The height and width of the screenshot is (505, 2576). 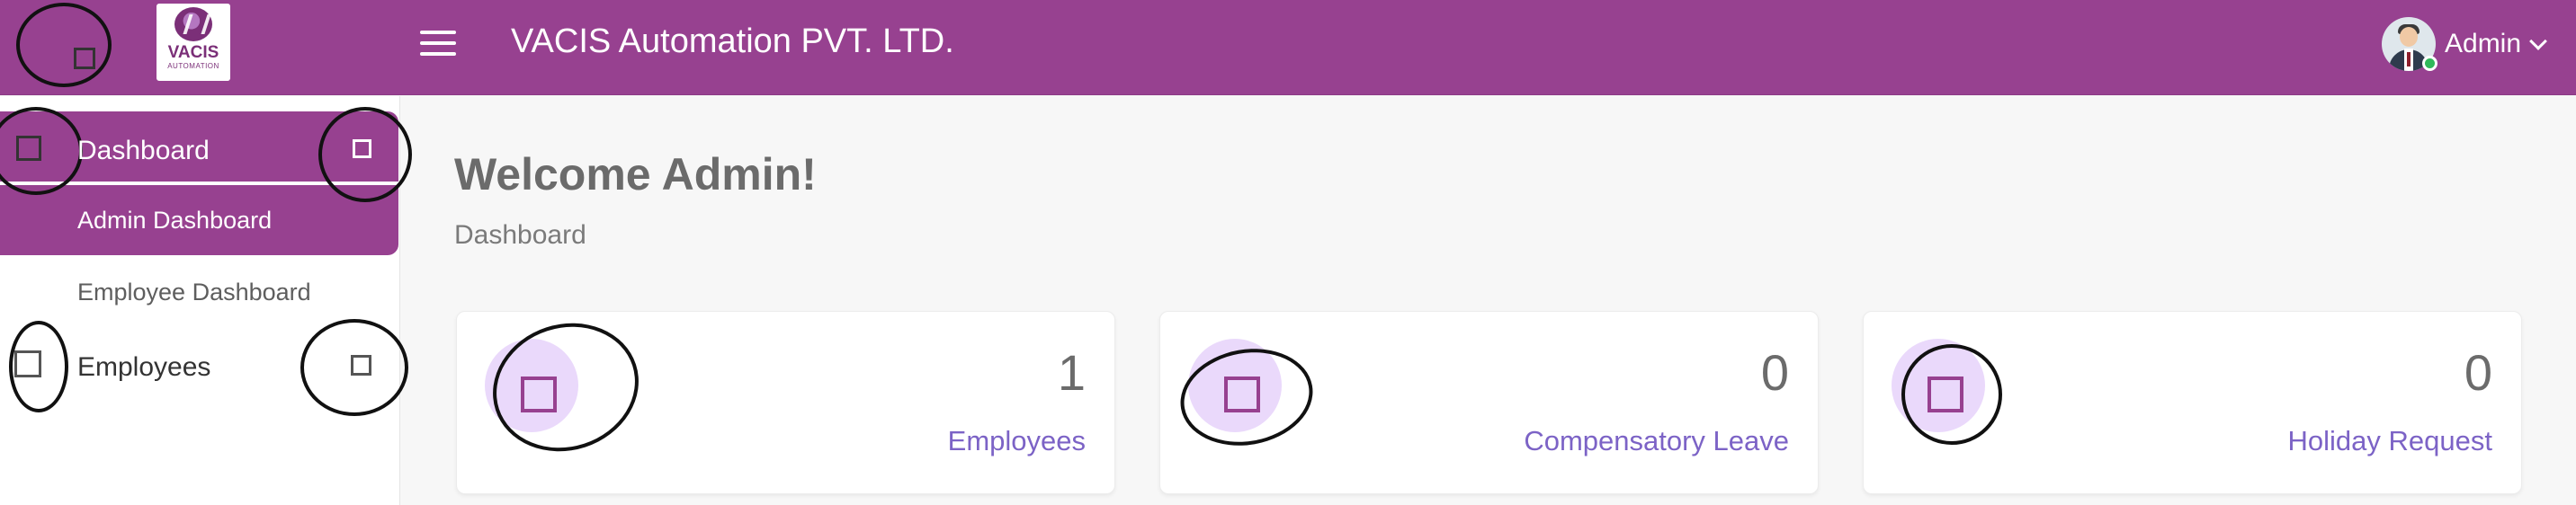 I want to click on page-title: Welcome Admin!, so click(x=635, y=174).